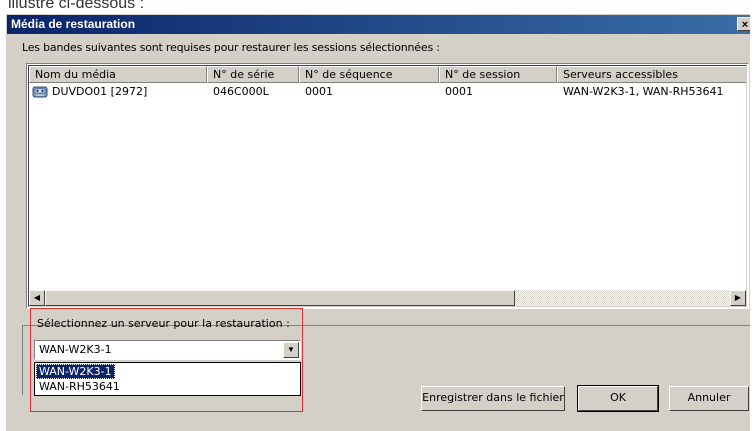 The image size is (754, 431). What do you see at coordinates (738, 298) in the screenshot?
I see `scroll-right-icon: ▶` at bounding box center [738, 298].